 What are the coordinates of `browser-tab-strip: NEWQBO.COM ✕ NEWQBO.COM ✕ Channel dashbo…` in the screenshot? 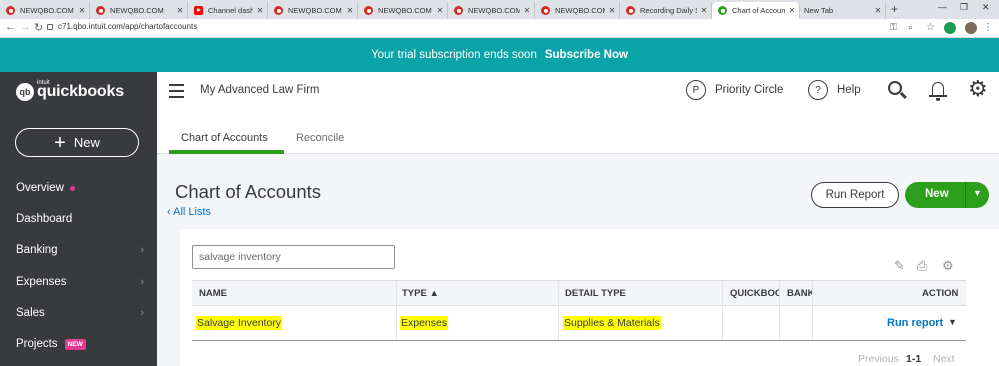 It's located at (499, 9).